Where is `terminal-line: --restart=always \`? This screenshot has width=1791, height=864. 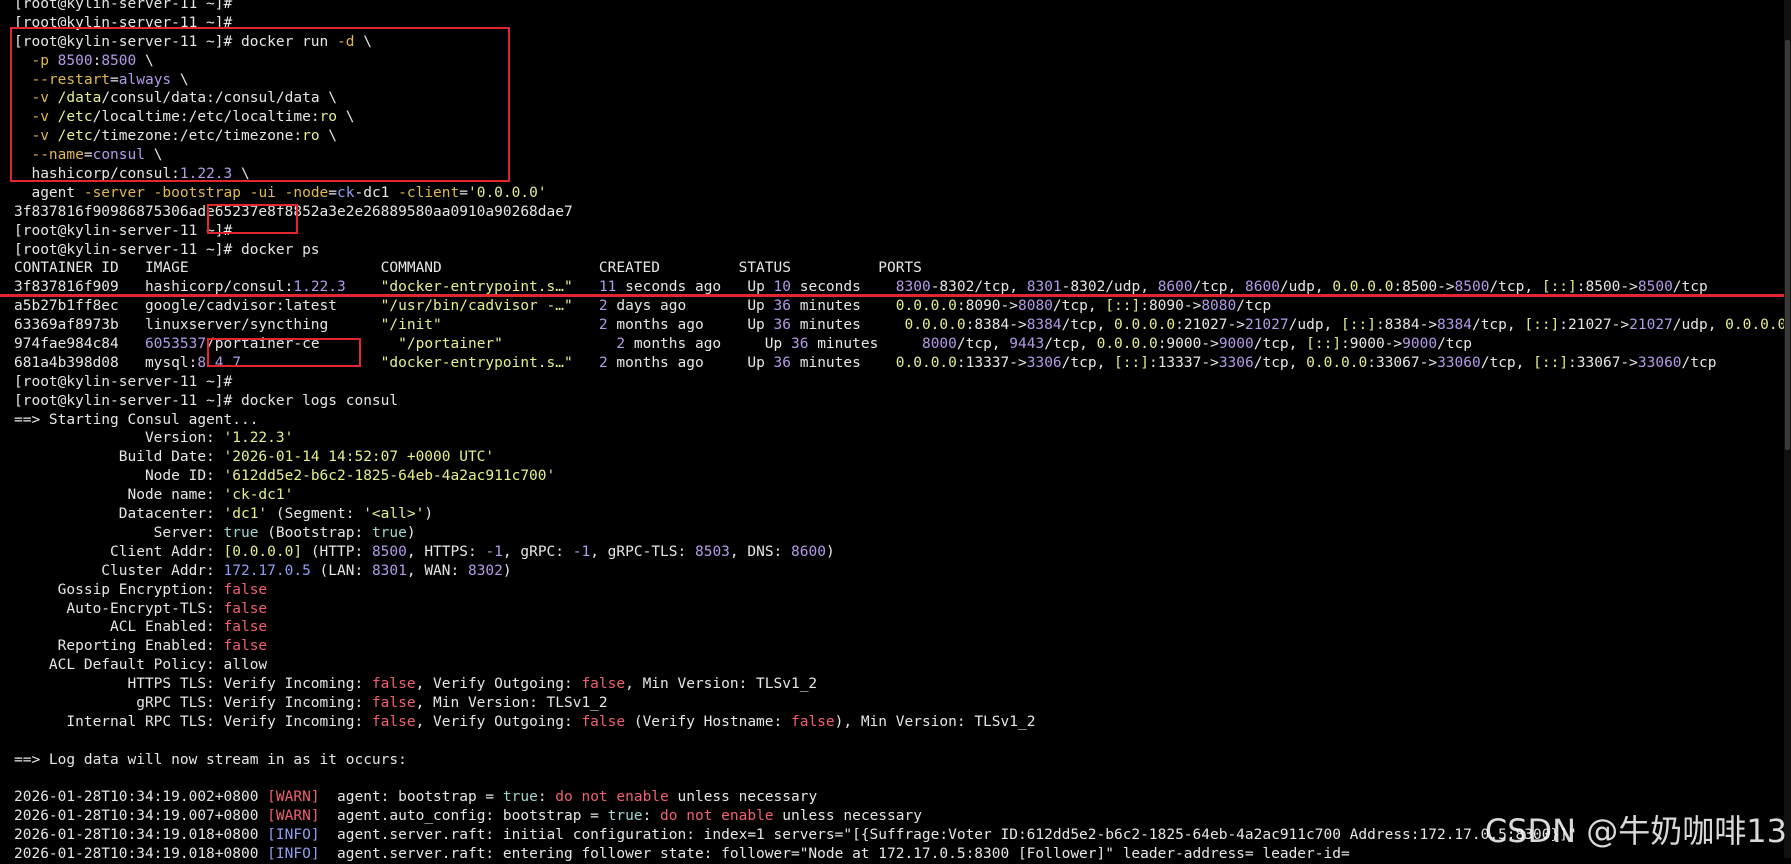 terminal-line: --restart=always \ is located at coordinates (895, 80).